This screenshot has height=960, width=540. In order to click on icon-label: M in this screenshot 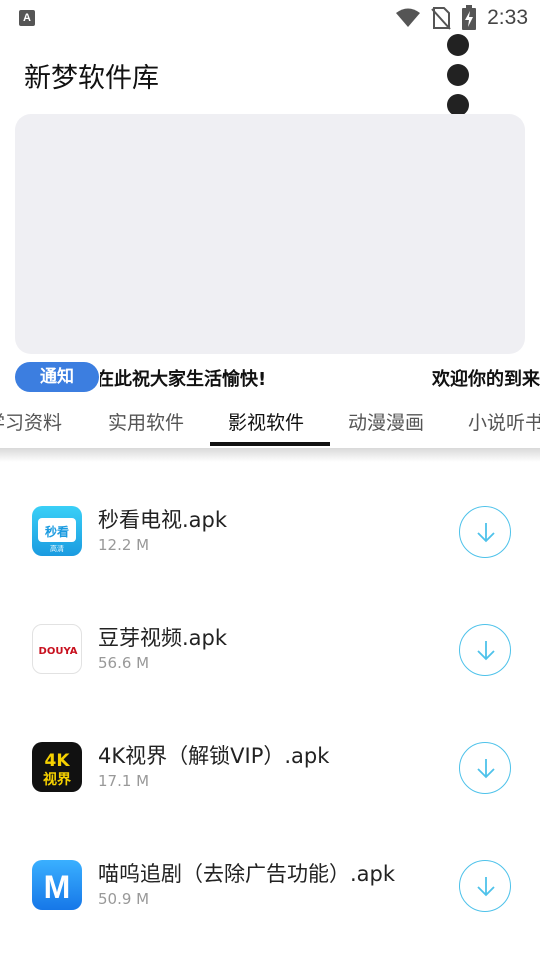, I will do `click(57, 887)`.